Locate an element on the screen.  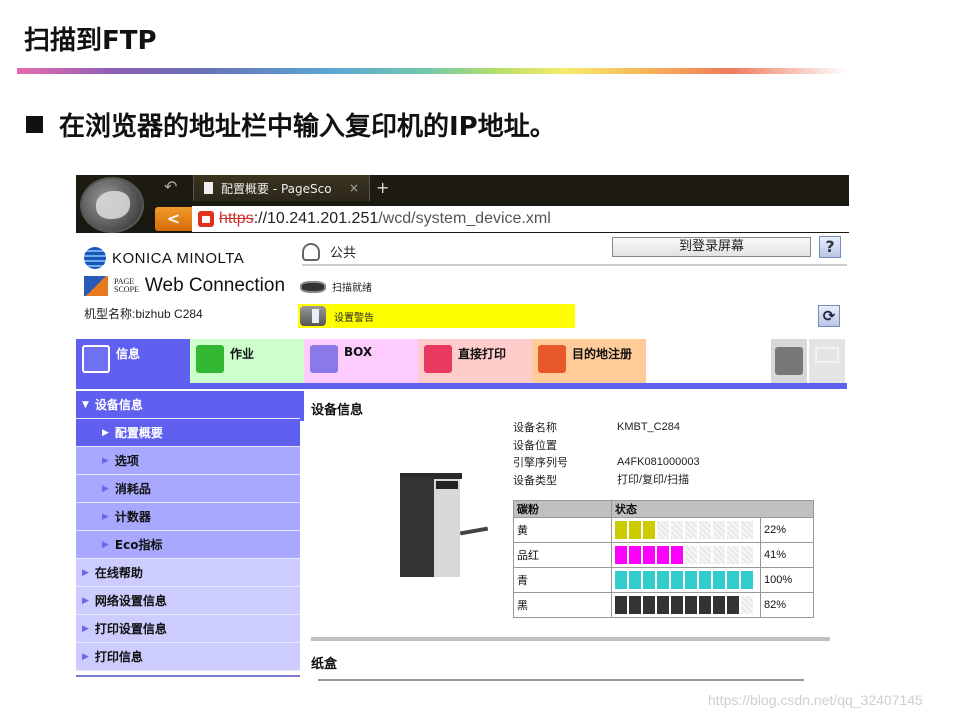
scan-status-text: 扫描就绪 is located at coordinates (352, 288).